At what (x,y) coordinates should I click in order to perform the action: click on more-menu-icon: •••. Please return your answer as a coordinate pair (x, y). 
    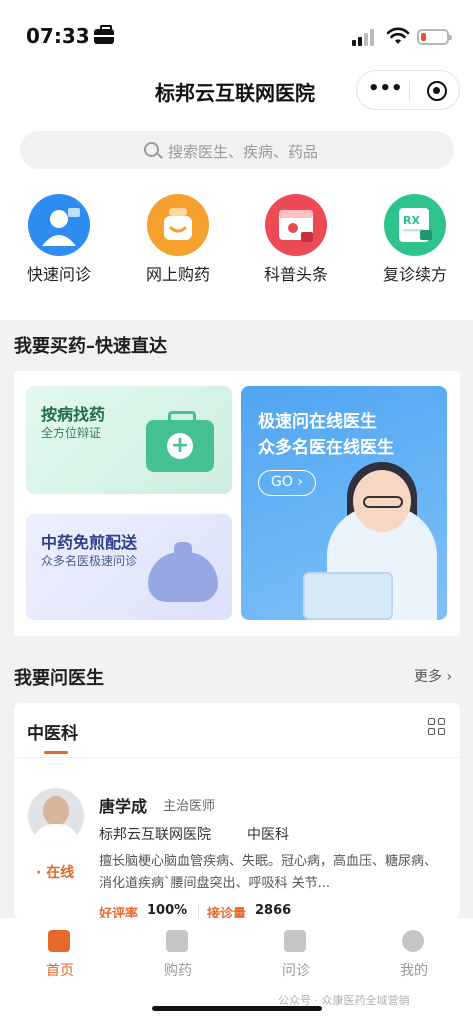
    Looking at the image, I should click on (385, 90).